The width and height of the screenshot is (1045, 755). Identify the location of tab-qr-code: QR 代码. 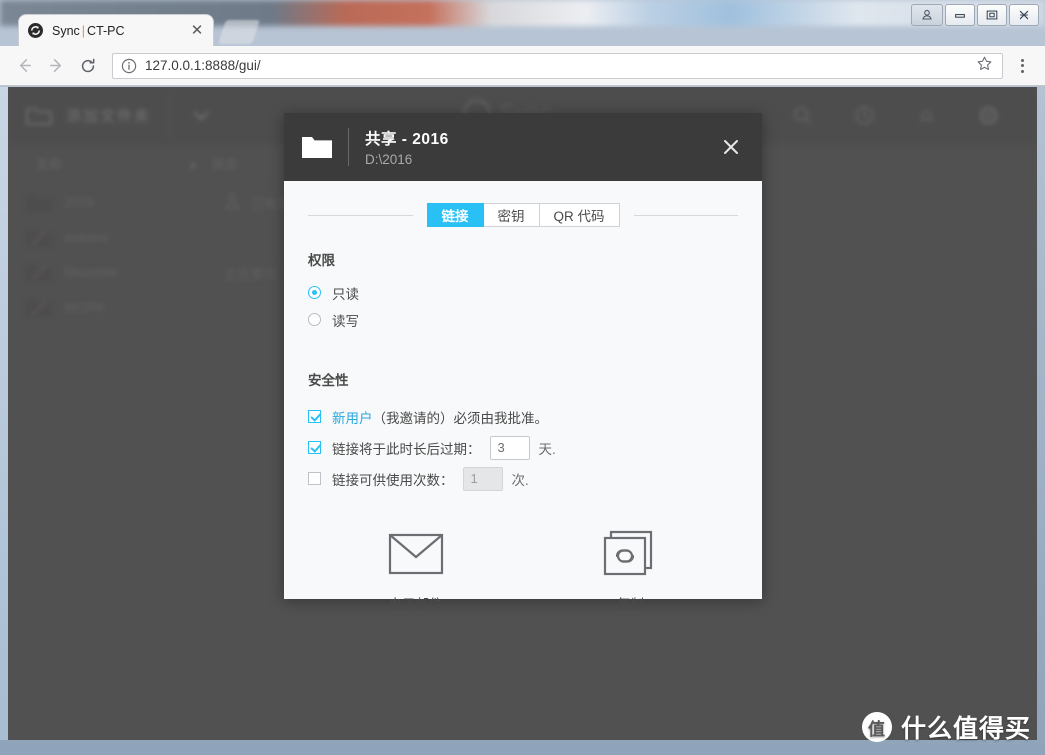
(579, 215).